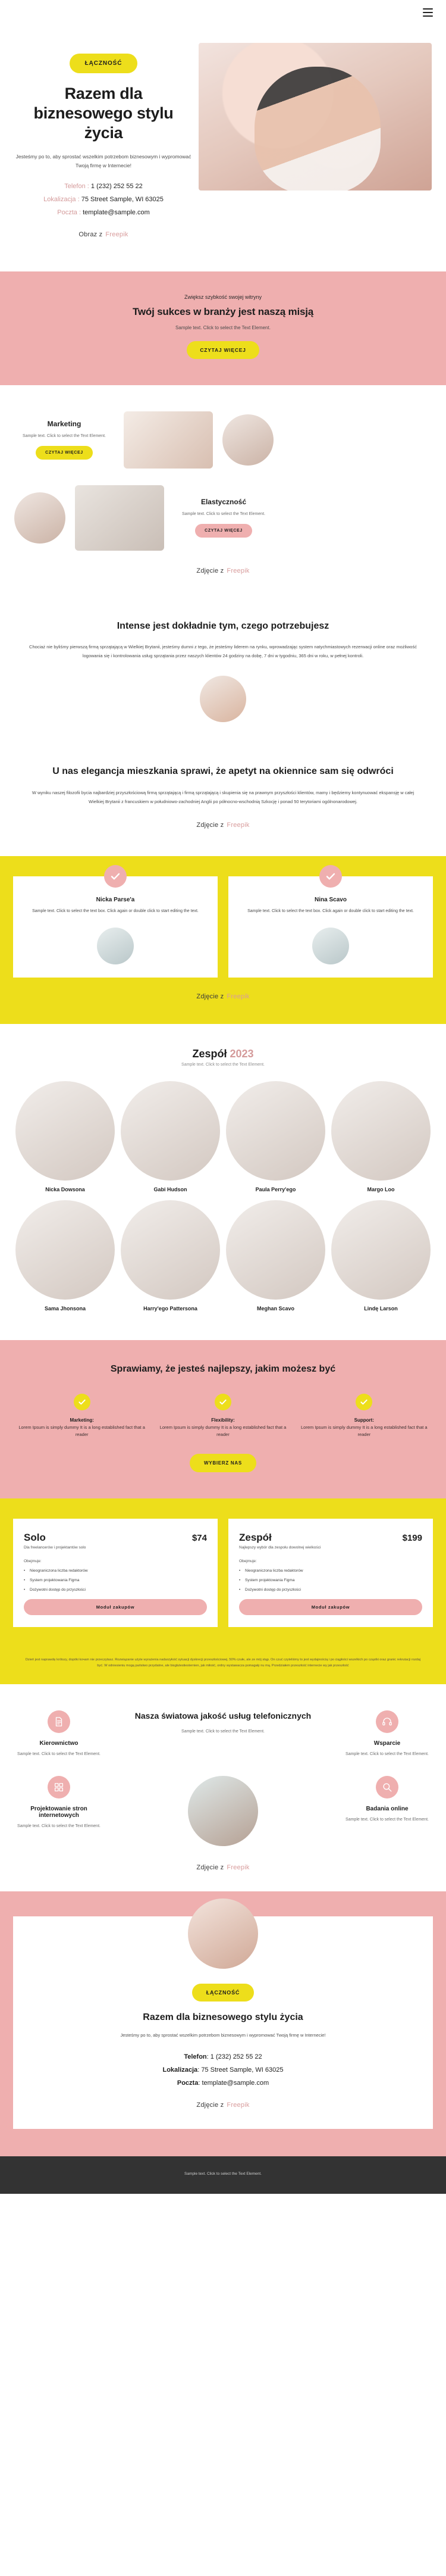 The height and width of the screenshot is (2576, 446). I want to click on plan-subtitle: Dla freelancerów i projektantów solo, so click(55, 1547).